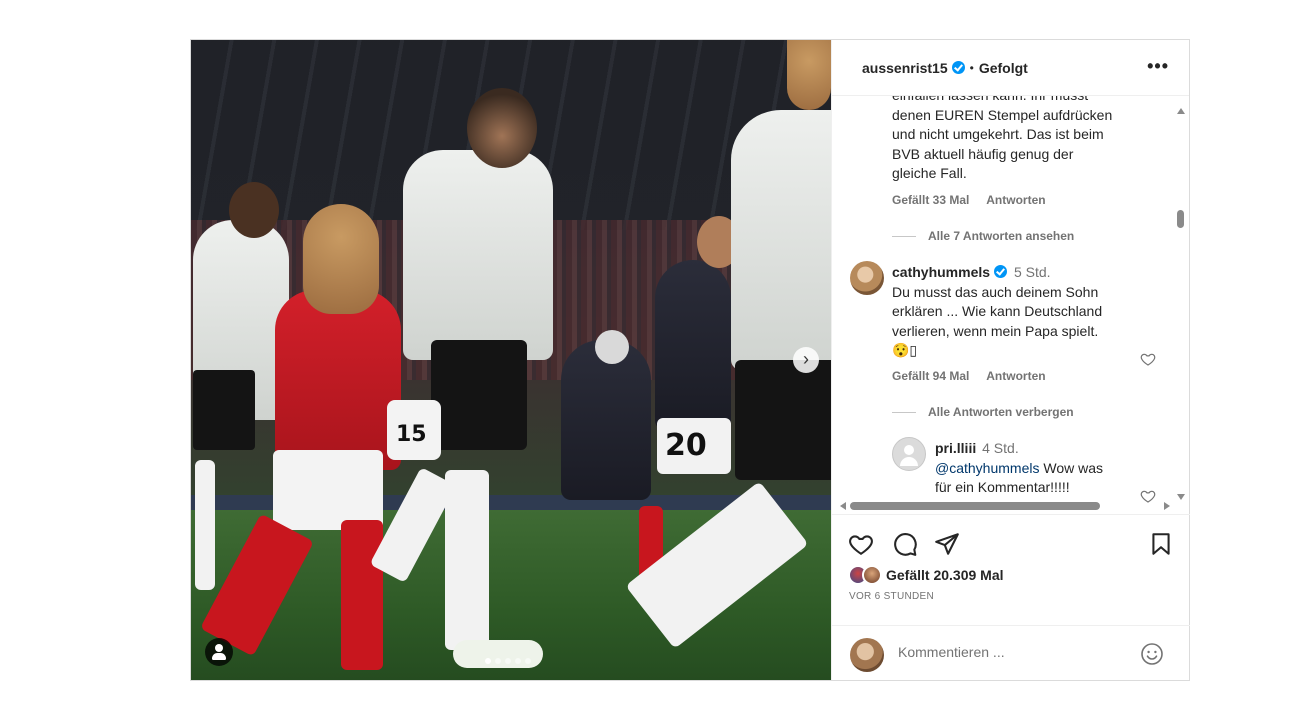 The width and height of the screenshot is (1290, 726). Describe the element at coordinates (1002, 487) in the screenshot. I see `comment-text-line: für ein Kommentar!!!!!` at that location.